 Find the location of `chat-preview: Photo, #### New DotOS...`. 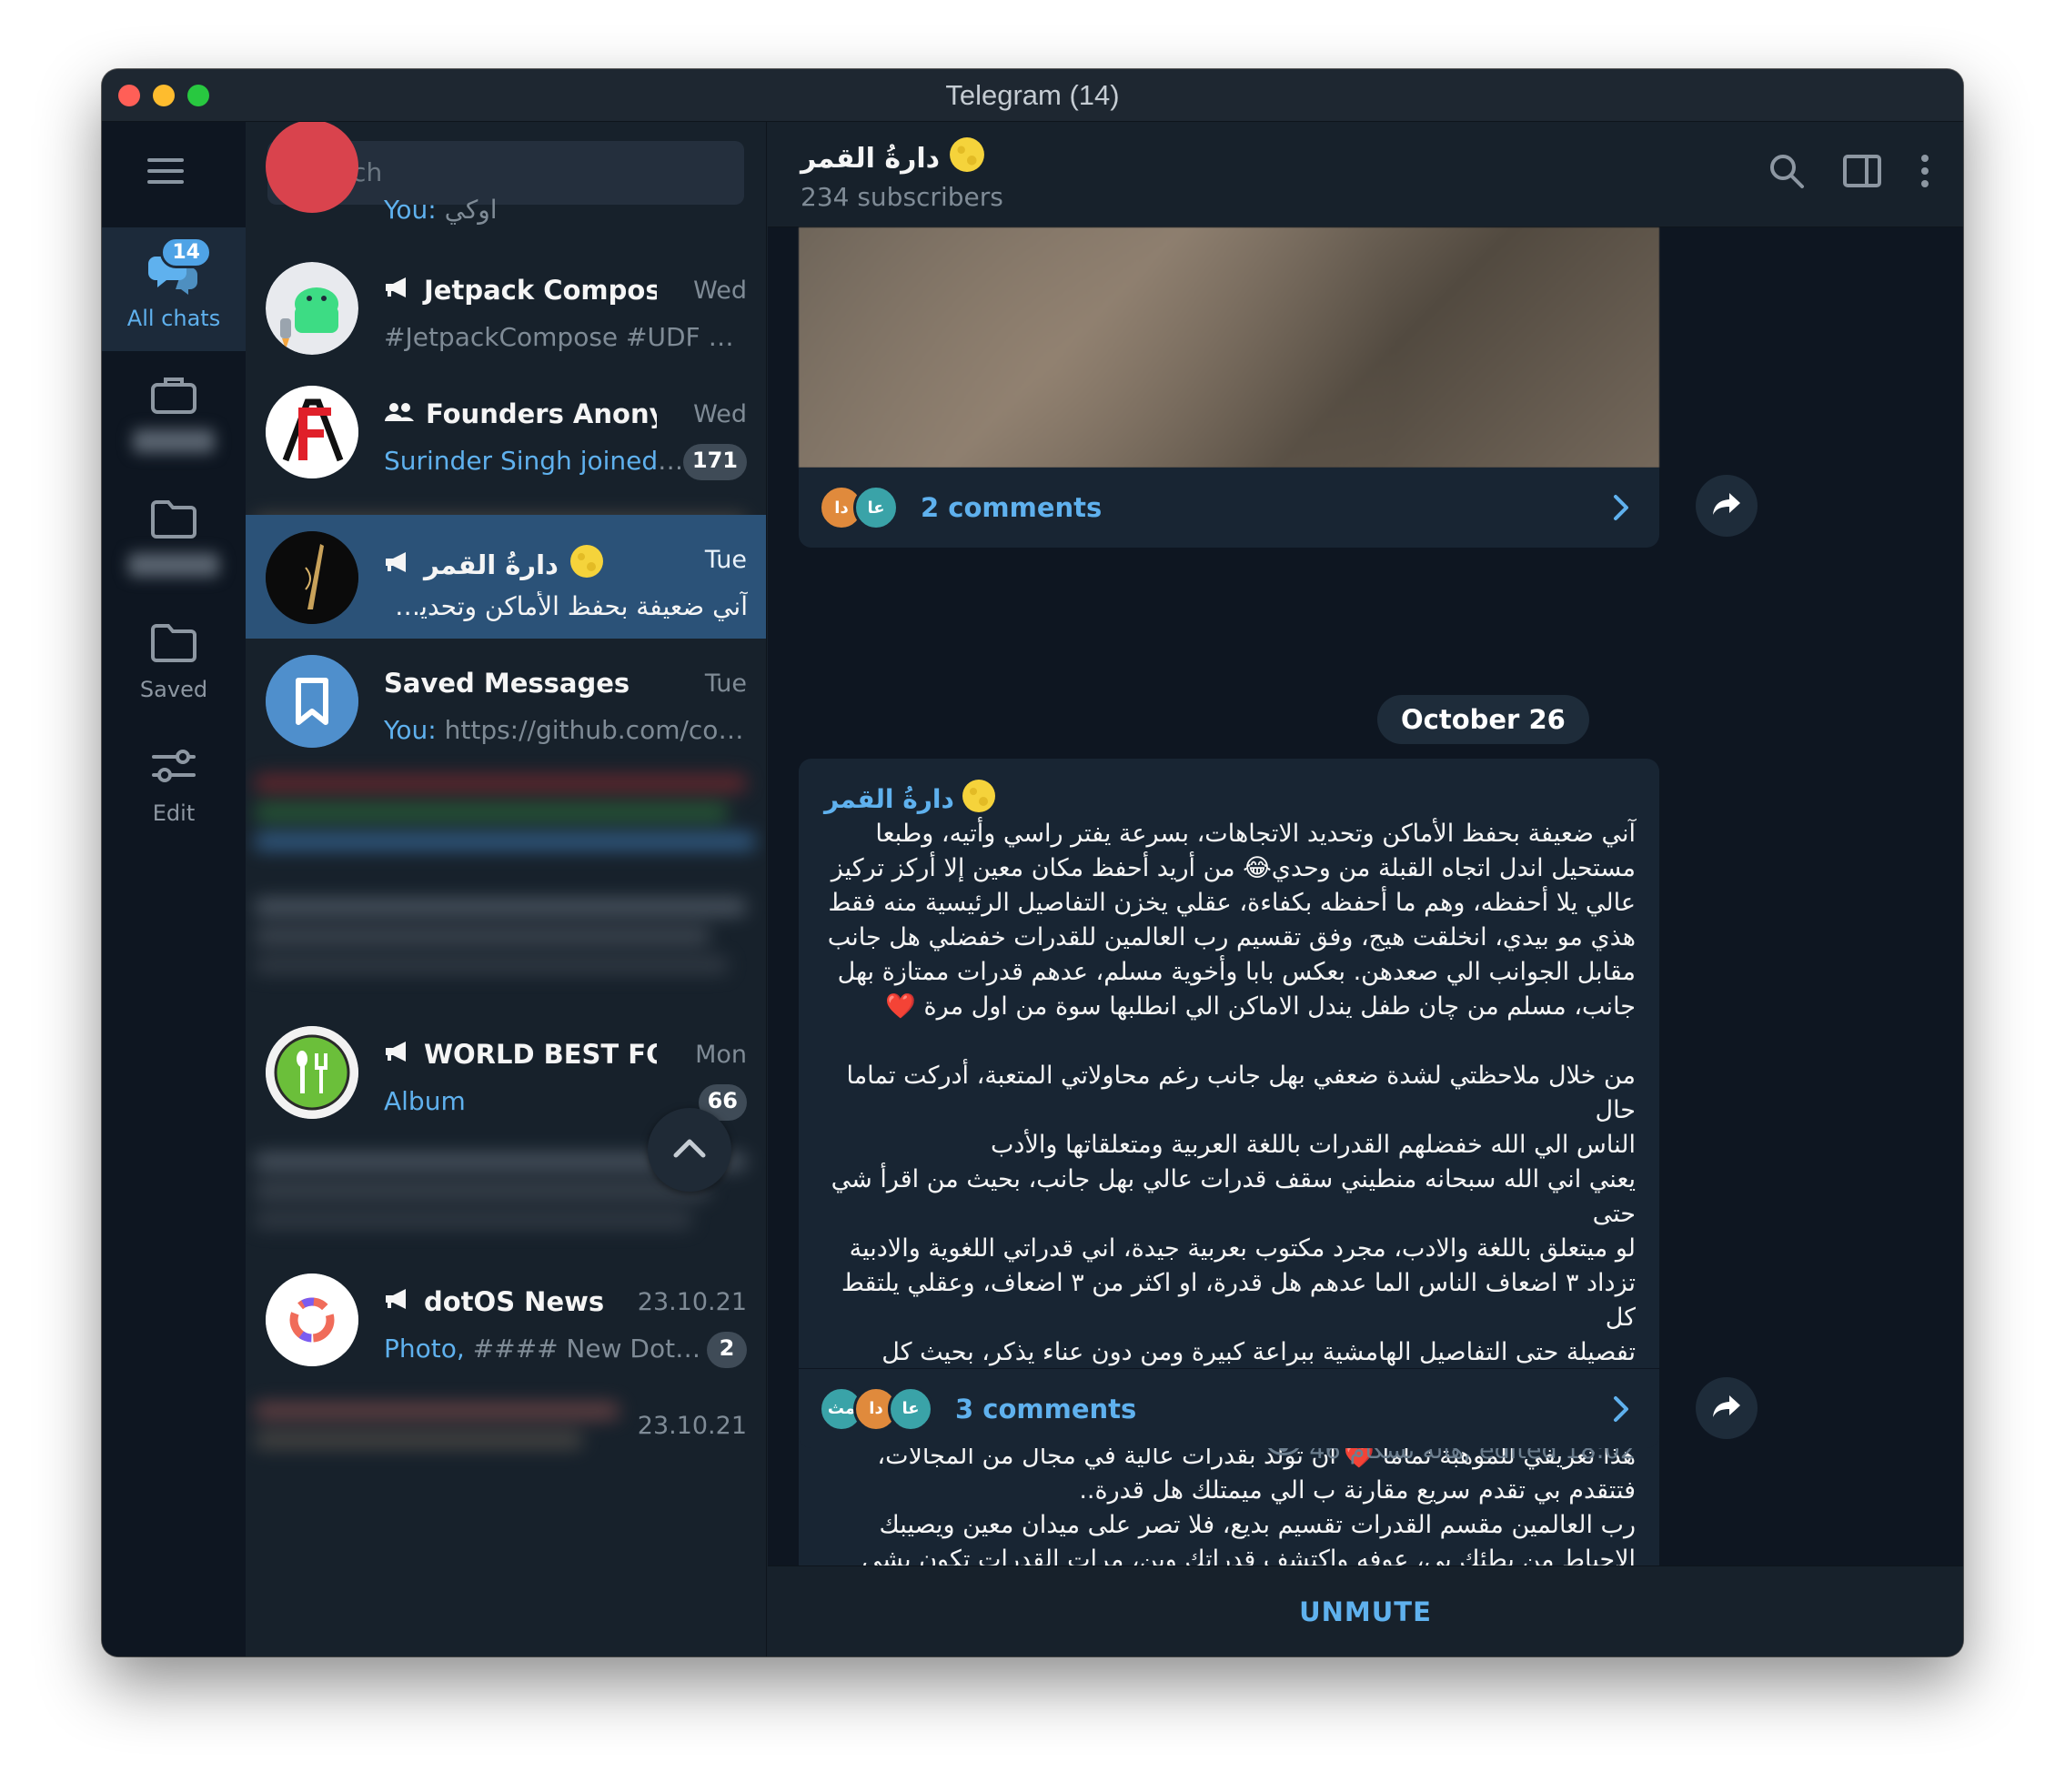

chat-preview: Photo, #### New DotOS... is located at coordinates (543, 1349).